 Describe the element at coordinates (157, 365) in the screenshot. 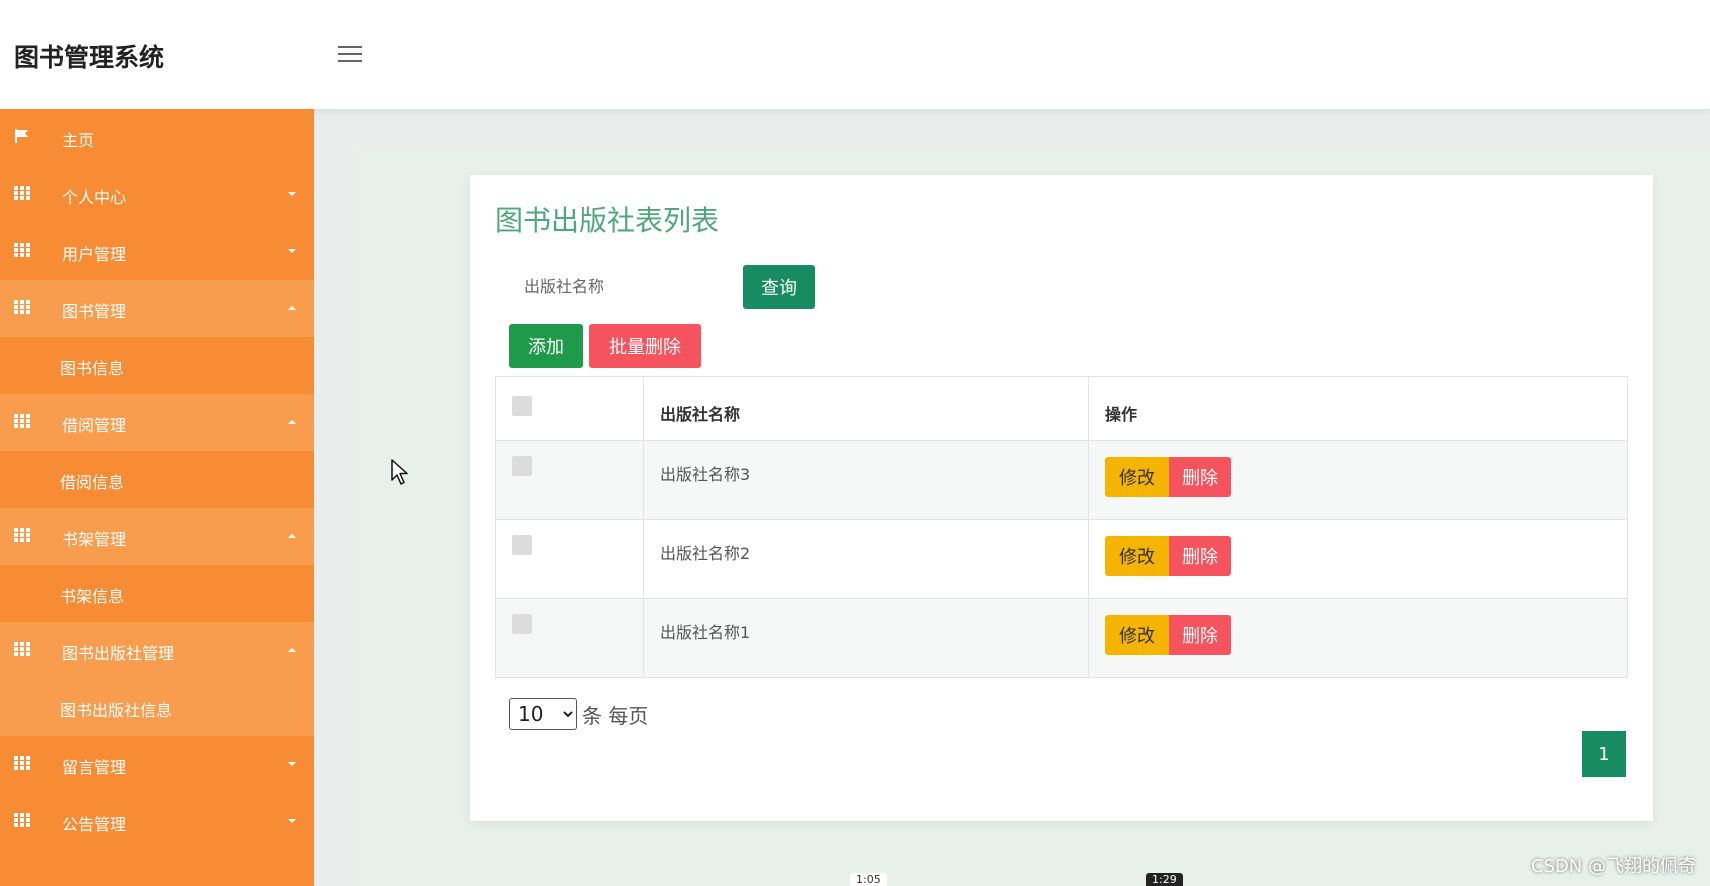

I see `sidebar-subitem-book-info: 图书信息` at that location.